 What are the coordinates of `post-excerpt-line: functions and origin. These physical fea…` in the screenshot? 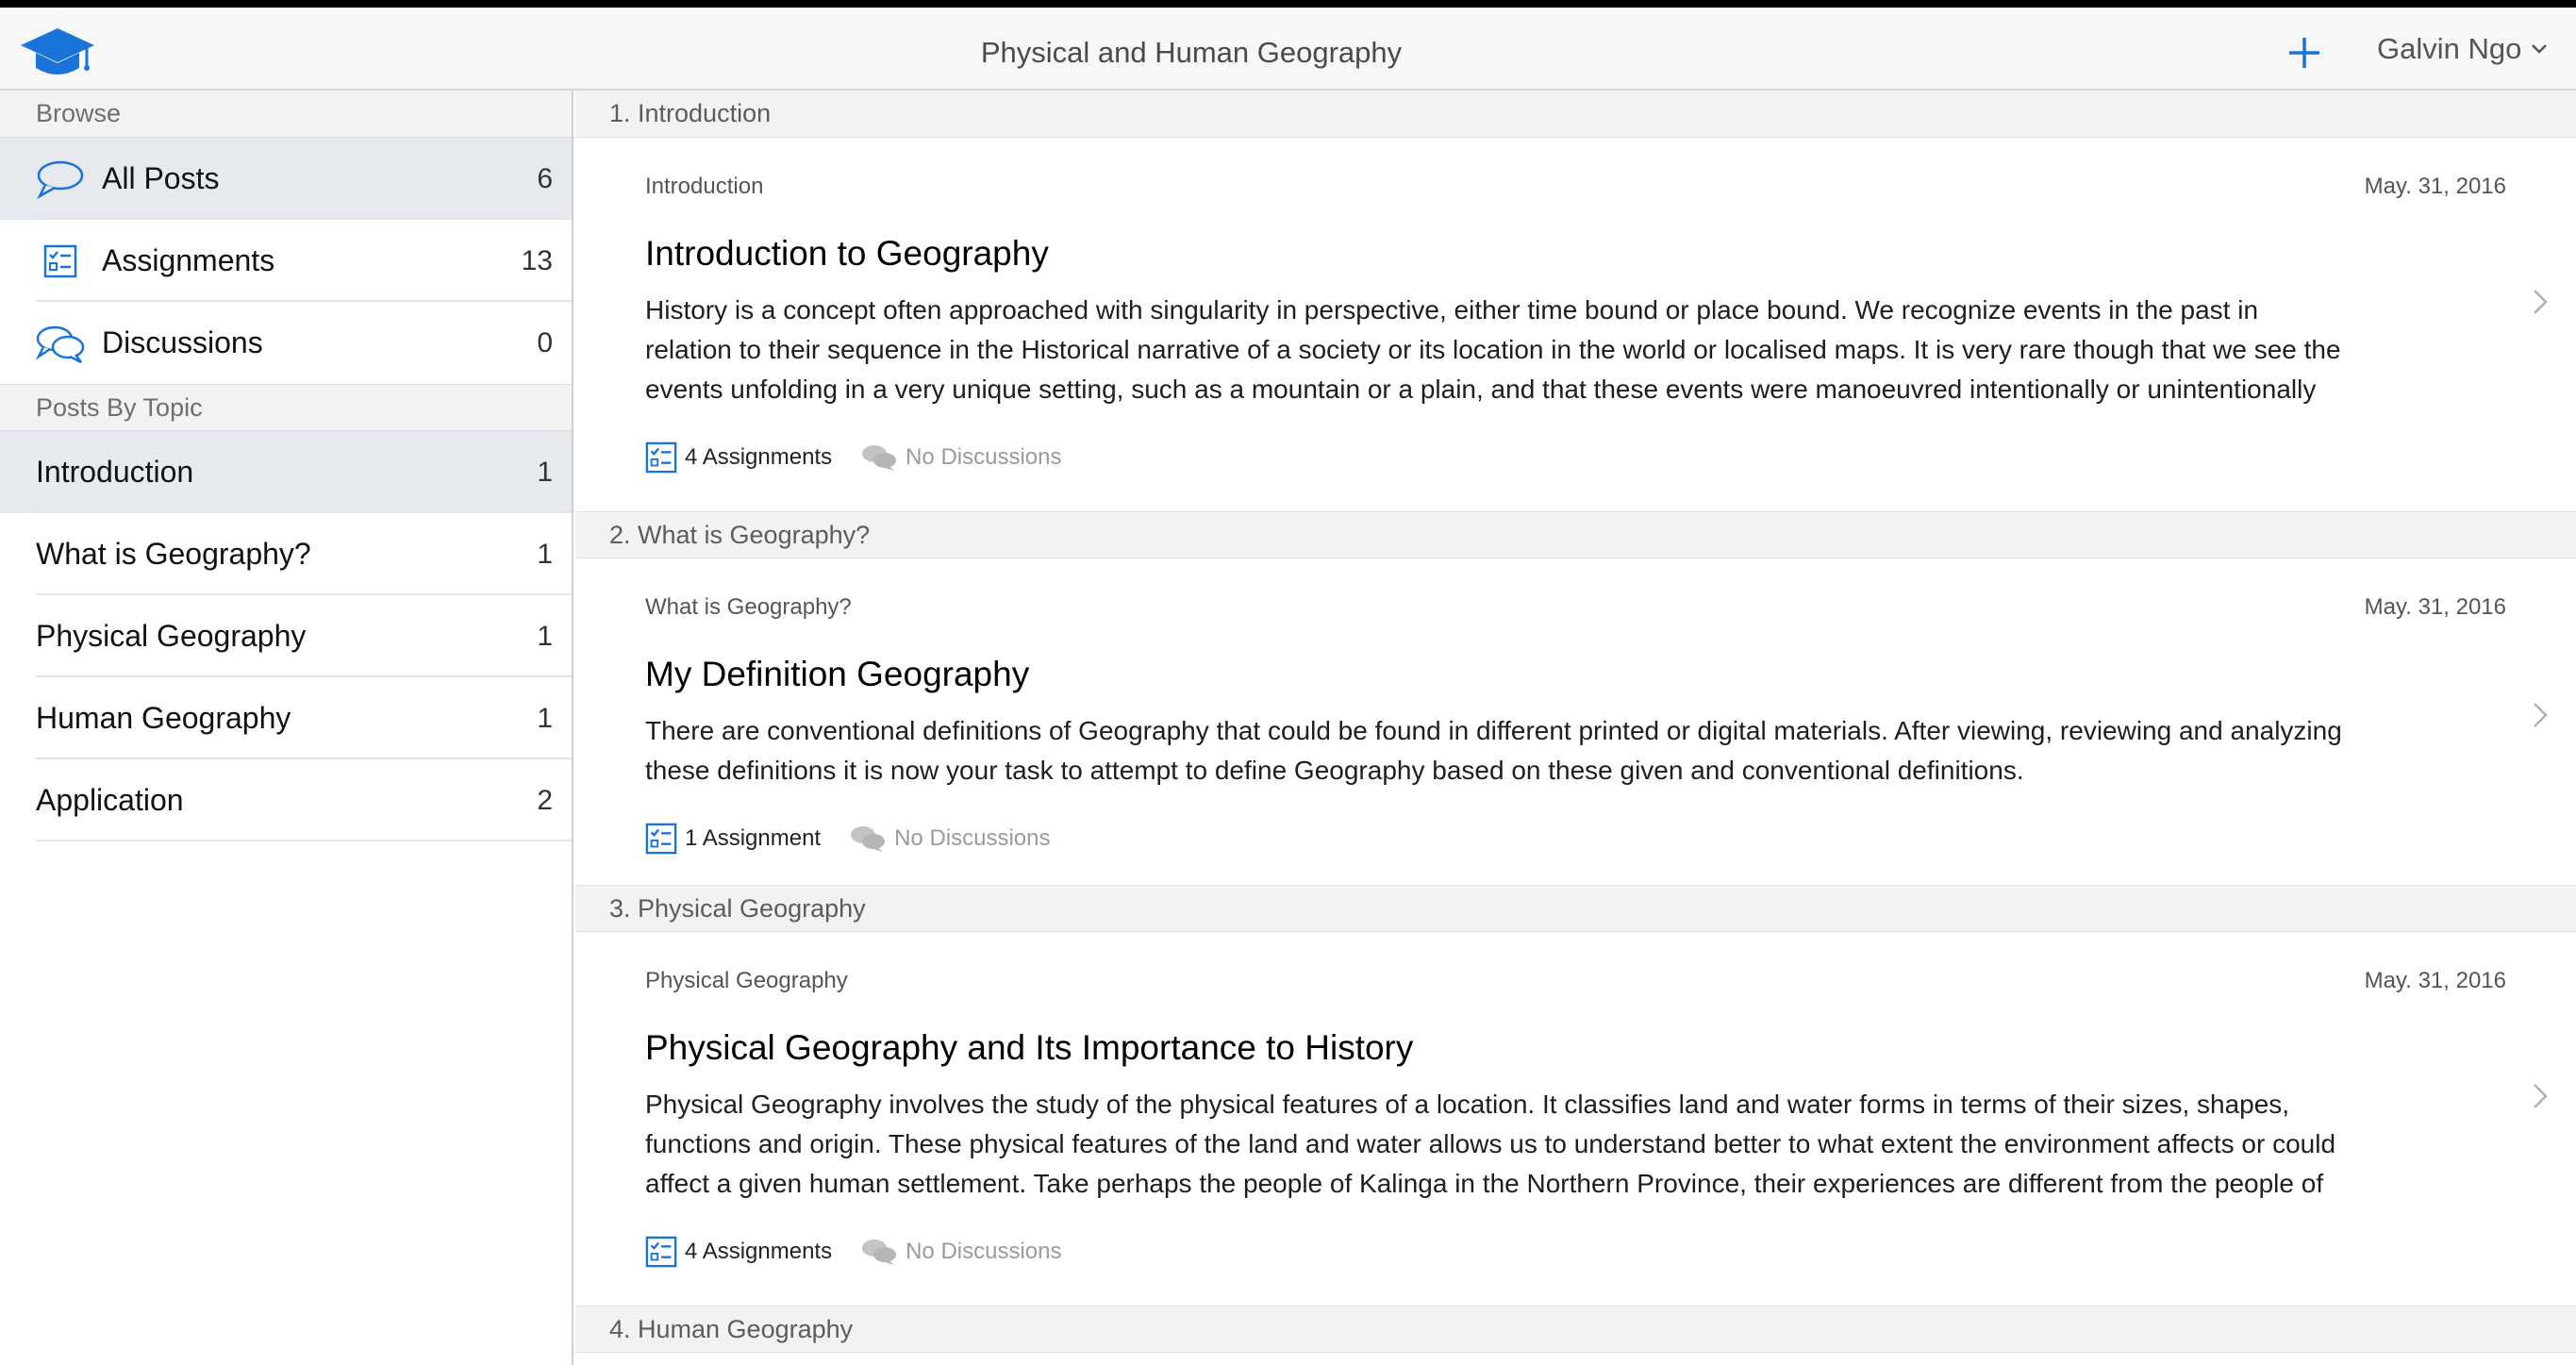 It's located at (1491, 1143).